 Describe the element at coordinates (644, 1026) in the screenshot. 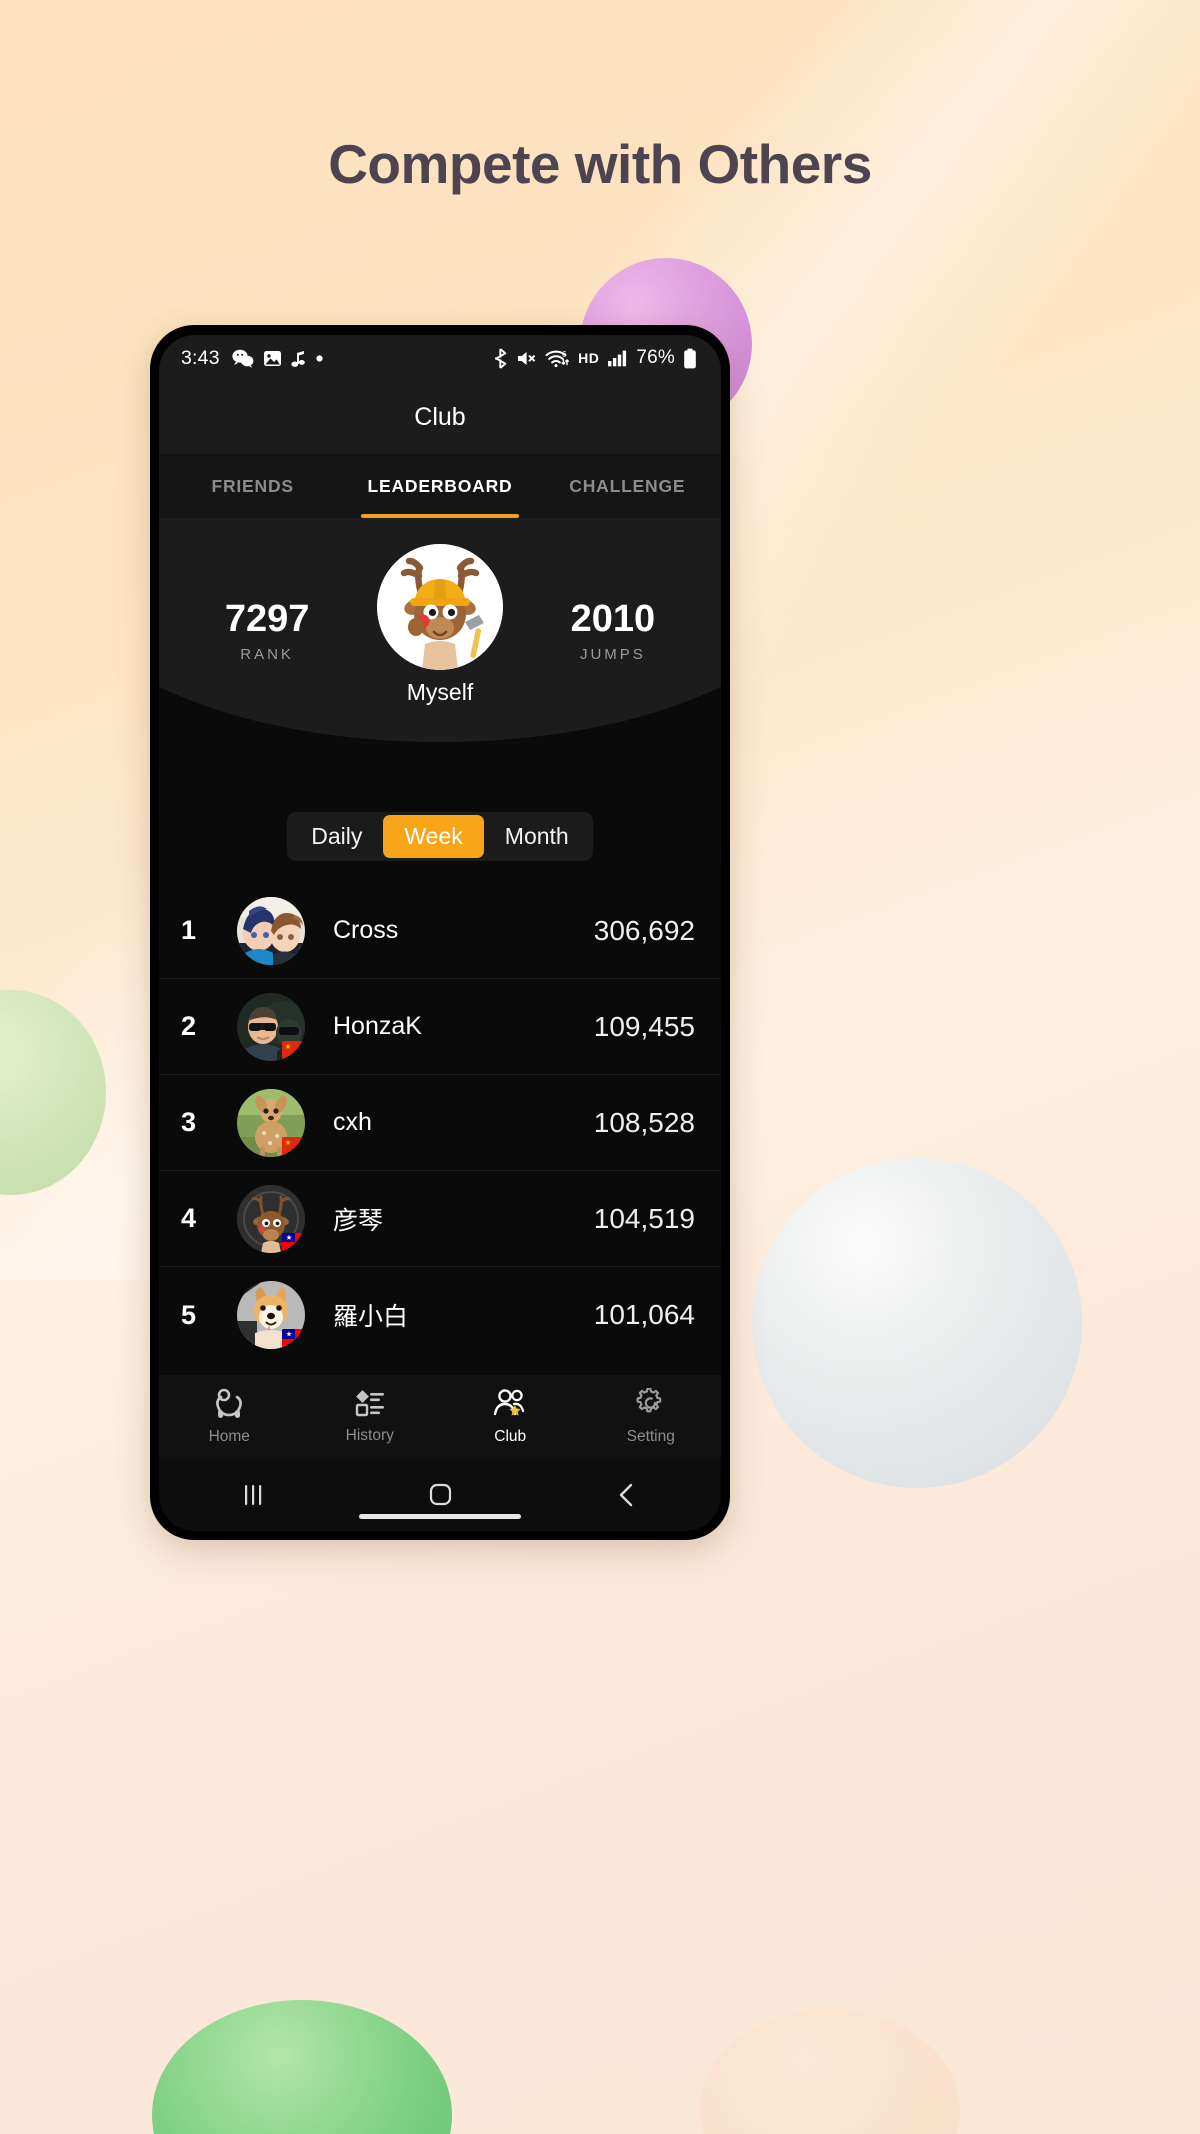

I see `player-score: 109,455` at that location.